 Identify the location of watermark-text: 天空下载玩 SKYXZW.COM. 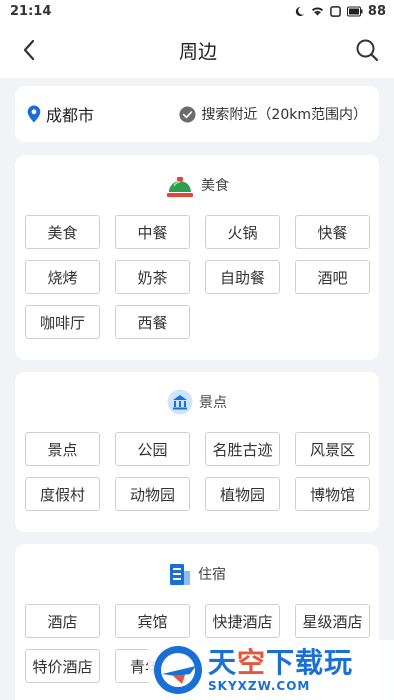
(281, 669).